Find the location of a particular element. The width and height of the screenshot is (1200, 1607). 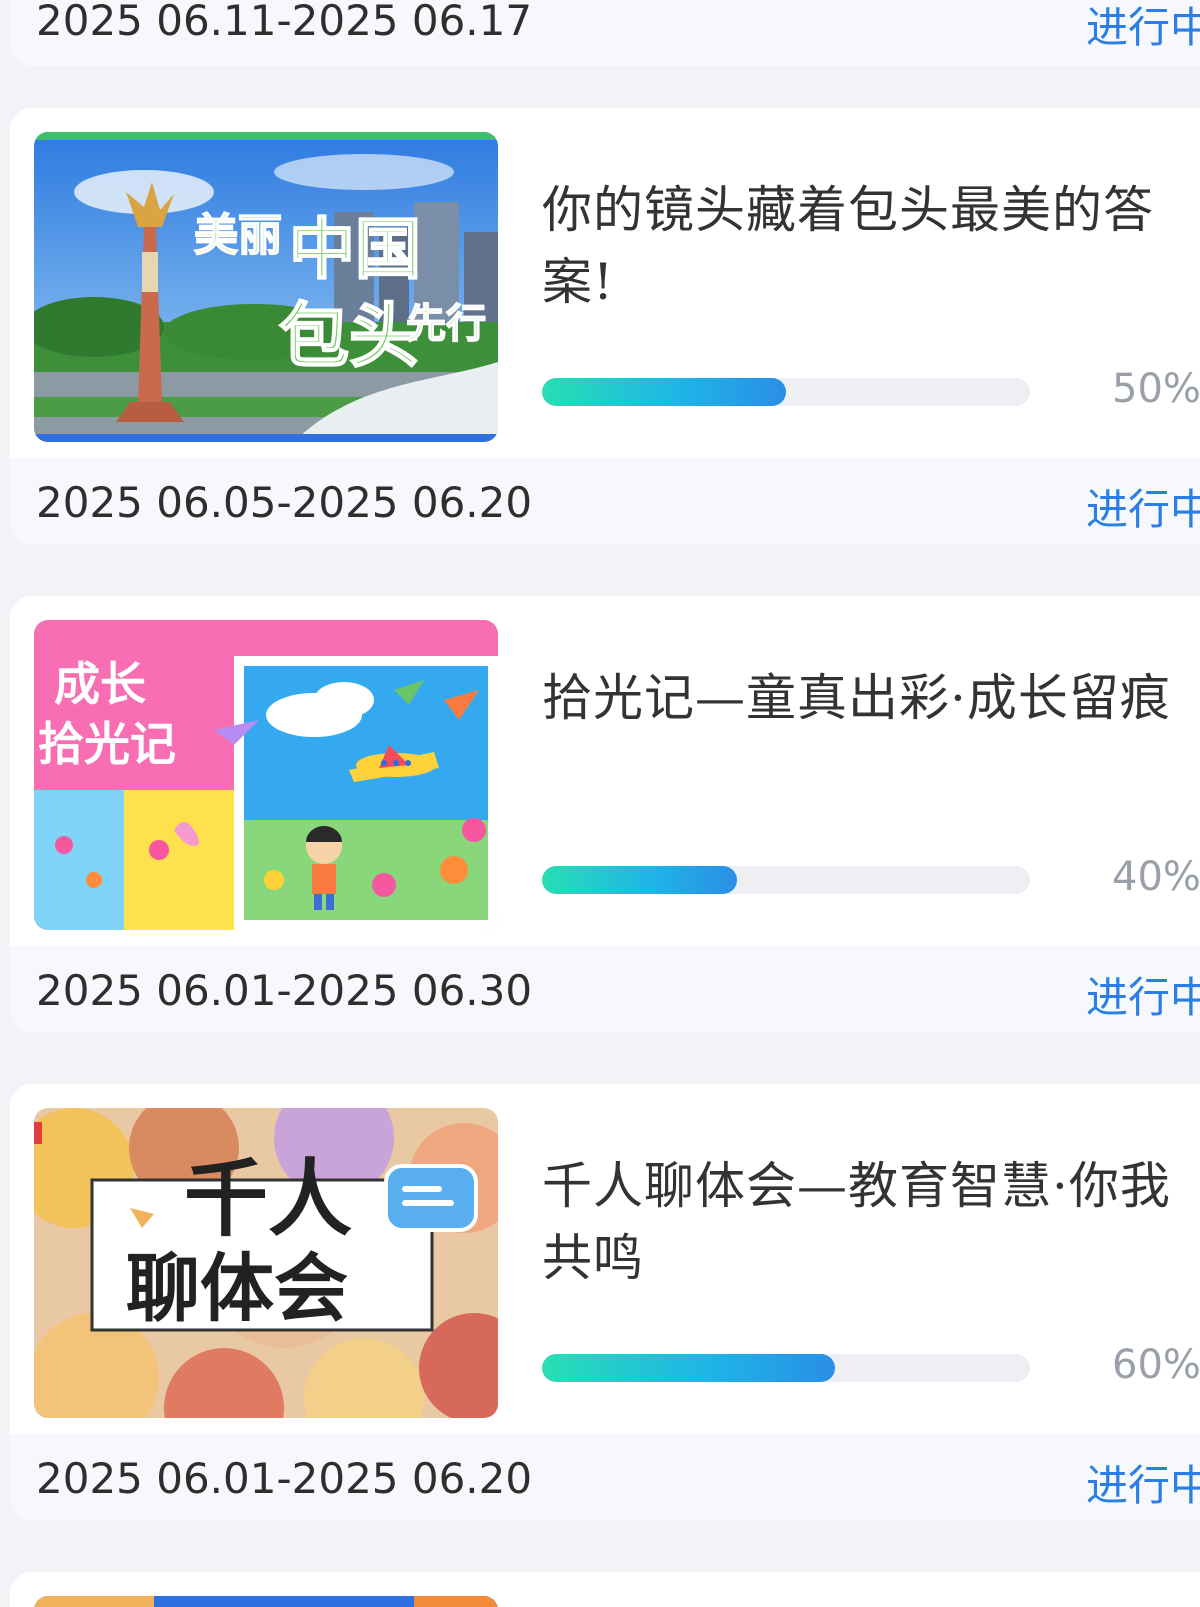

activity-title: 拾光记—童真出彩·成长留痕 is located at coordinates (862, 698).